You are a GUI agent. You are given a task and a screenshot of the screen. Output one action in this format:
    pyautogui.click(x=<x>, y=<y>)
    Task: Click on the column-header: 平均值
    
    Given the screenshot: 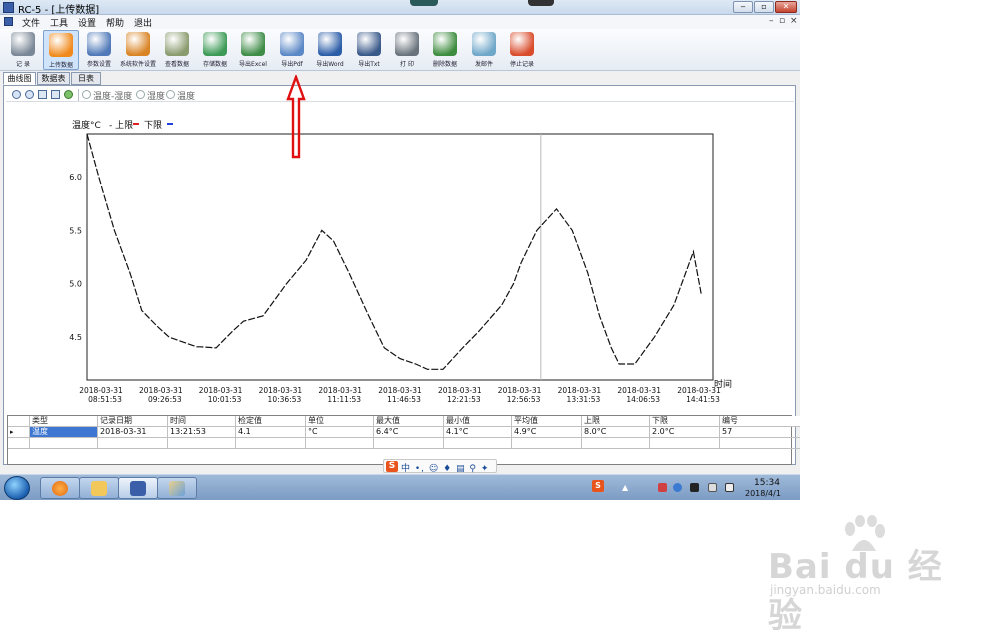 What is the action you would take?
    pyautogui.click(x=547, y=421)
    